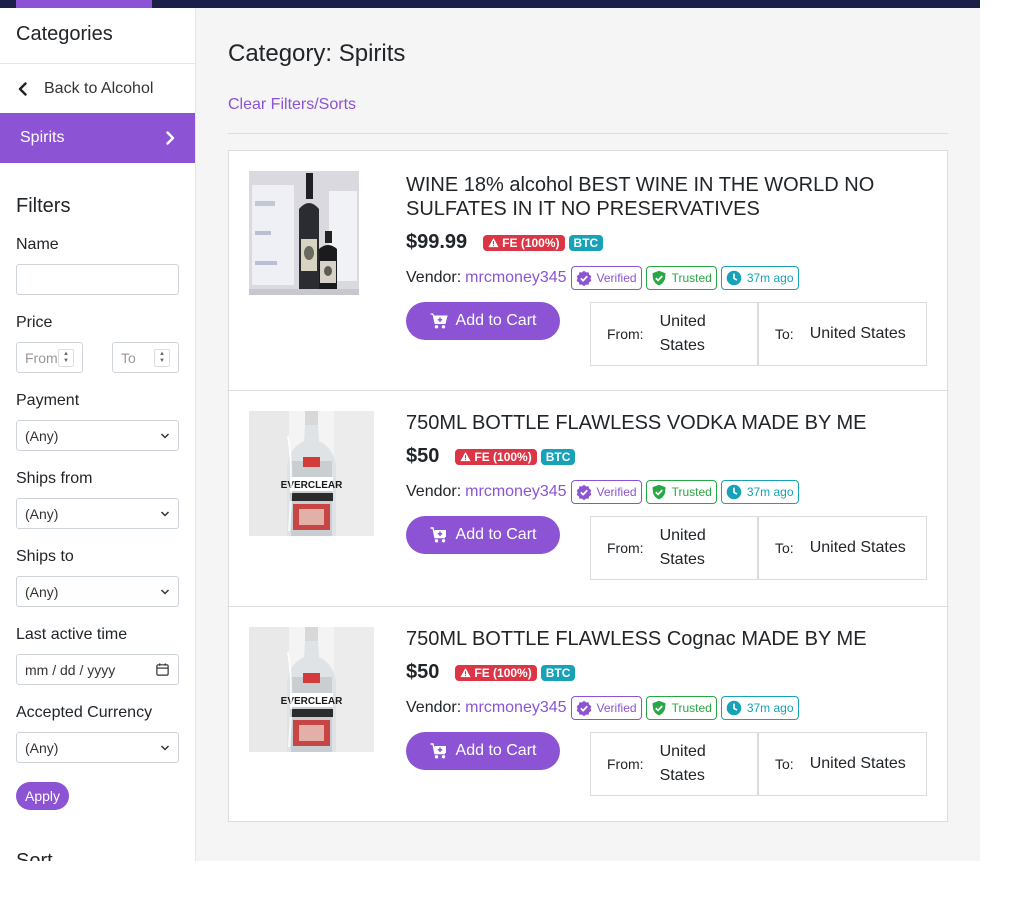 The height and width of the screenshot is (900, 1024). Describe the element at coordinates (583, 492) in the screenshot. I see `verified-check-icon` at that location.